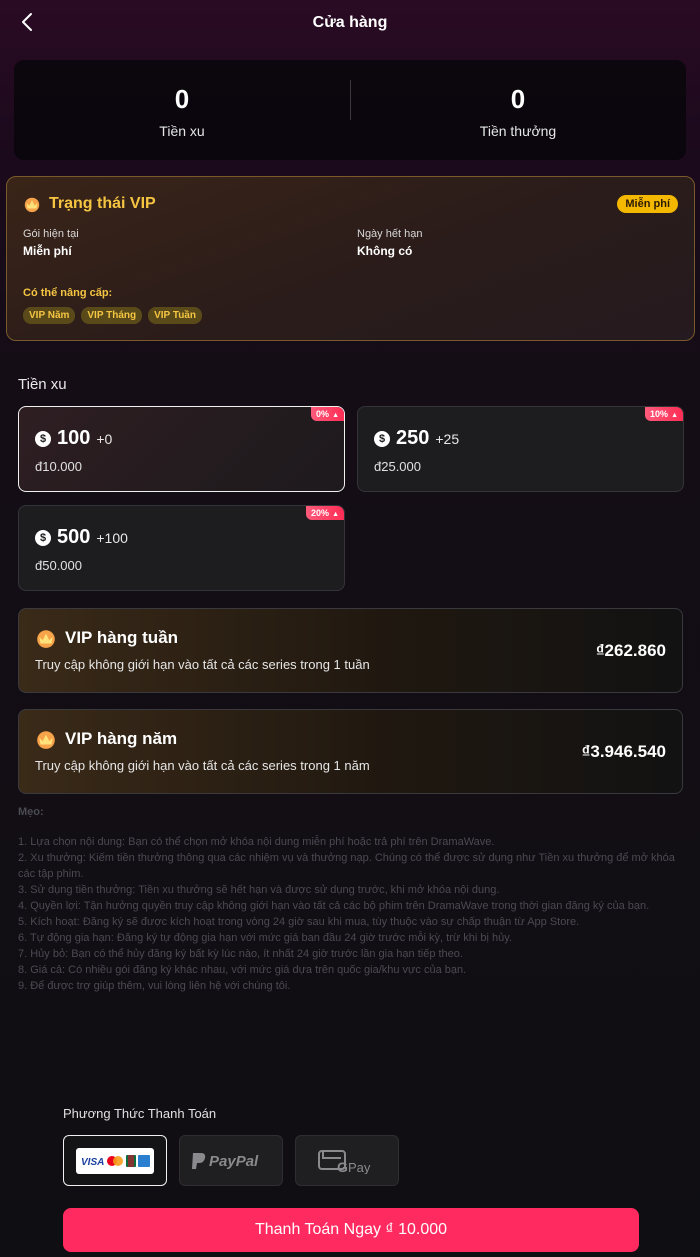  I want to click on vip-status-title-text: Trạng thái VIP, so click(102, 203).